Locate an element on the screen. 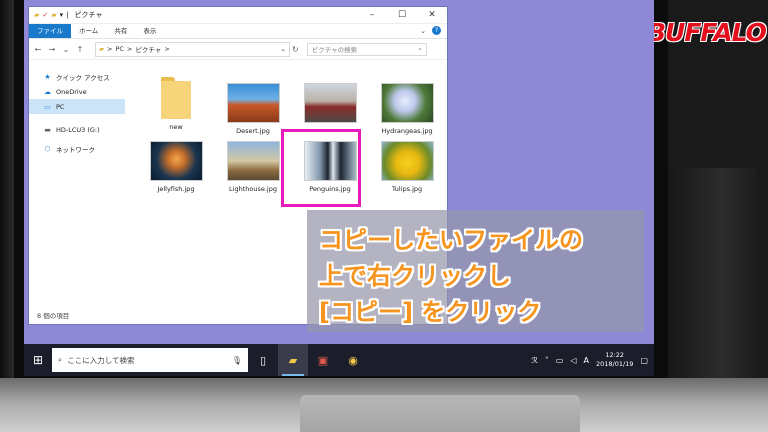  callout-line-3: [コピー] をクリック is located at coordinates (430, 312).